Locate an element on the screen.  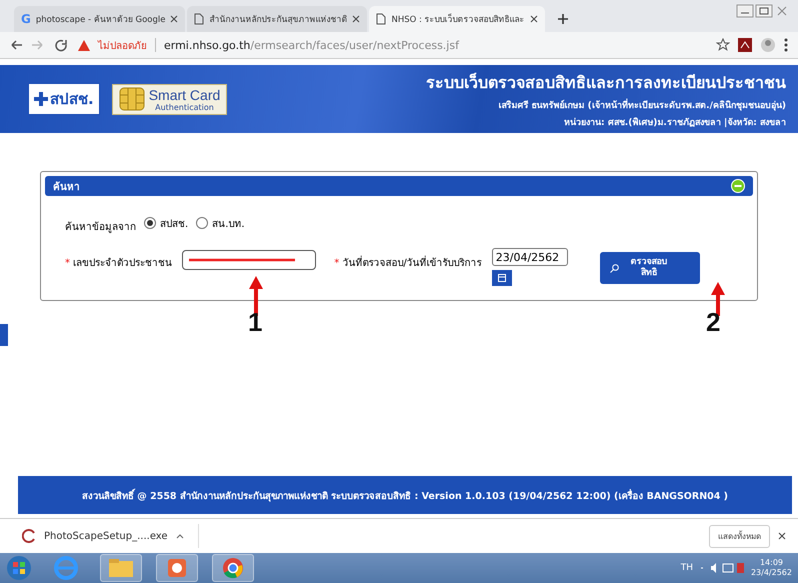
url-text: ermi.nhso.go.th/ermsearch/faces/user/nextProcess.jsf is located at coordinates (311, 45).